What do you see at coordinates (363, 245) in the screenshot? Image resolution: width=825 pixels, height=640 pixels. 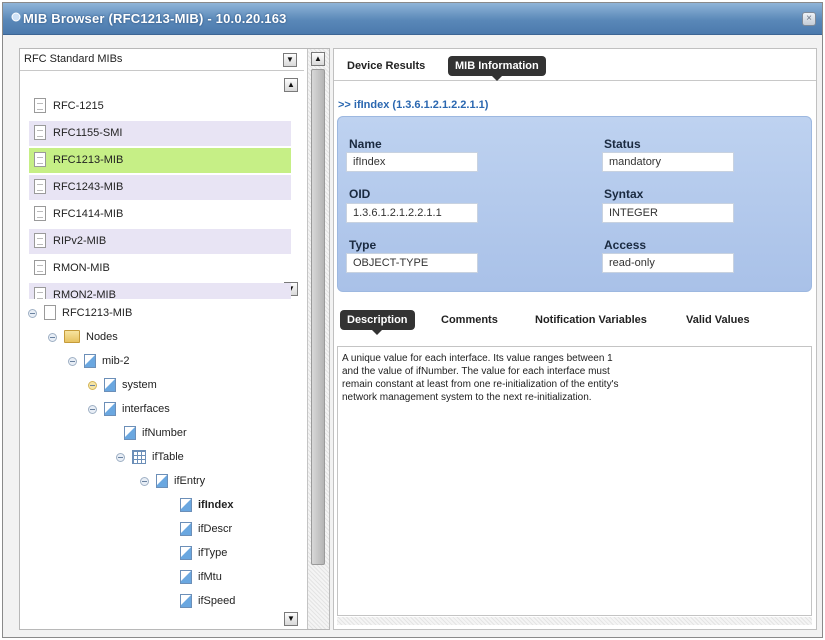 I see `type-label: Type` at bounding box center [363, 245].